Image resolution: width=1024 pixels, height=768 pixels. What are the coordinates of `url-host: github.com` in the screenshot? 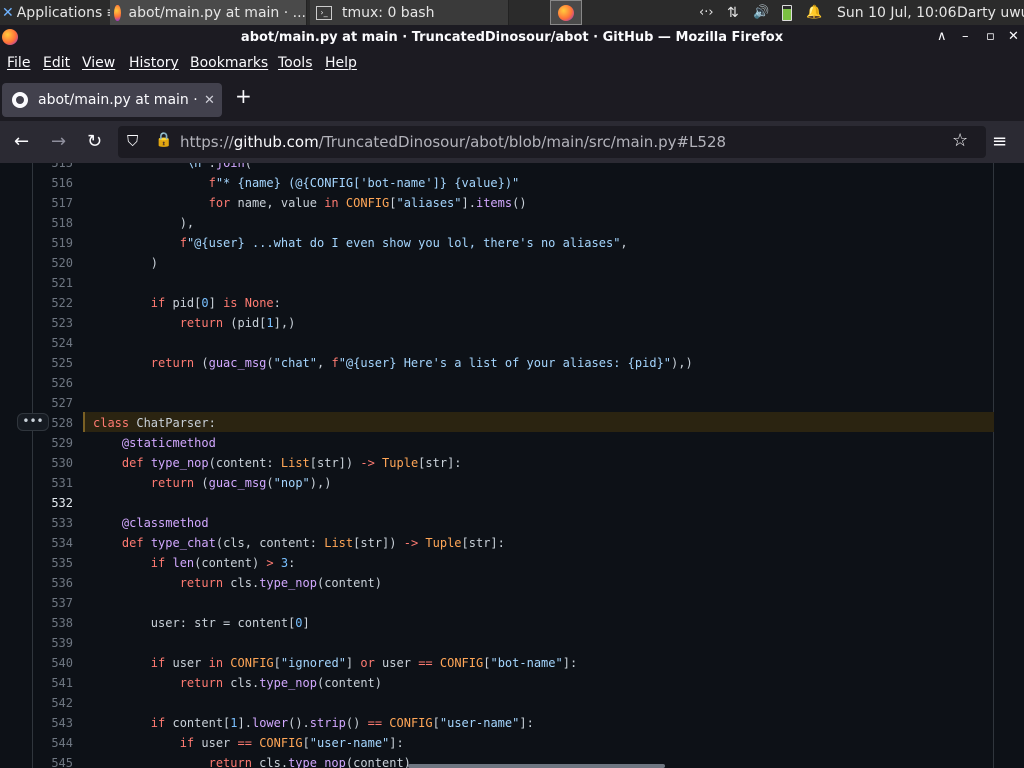 It's located at (276, 142).